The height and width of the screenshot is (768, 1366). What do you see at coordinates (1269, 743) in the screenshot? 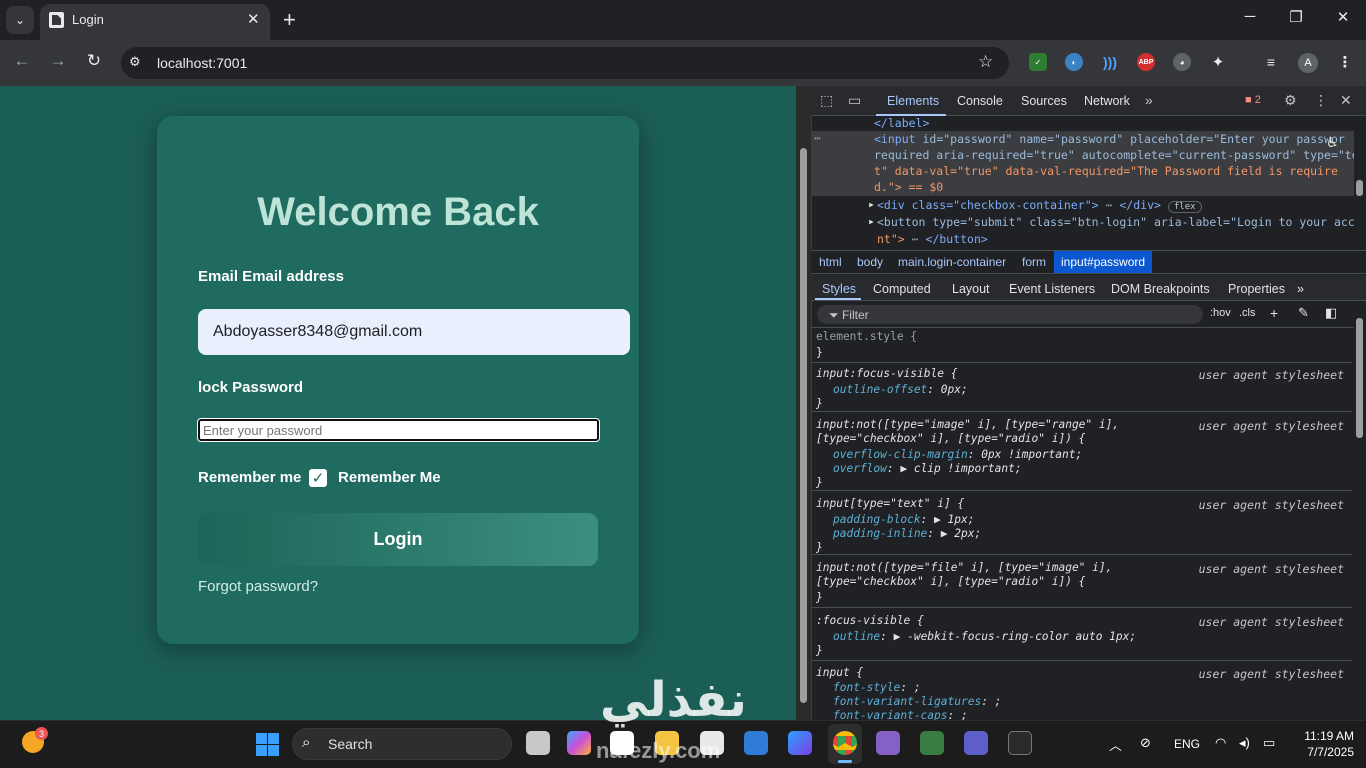
I see `battery-icon: ▭` at bounding box center [1269, 743].